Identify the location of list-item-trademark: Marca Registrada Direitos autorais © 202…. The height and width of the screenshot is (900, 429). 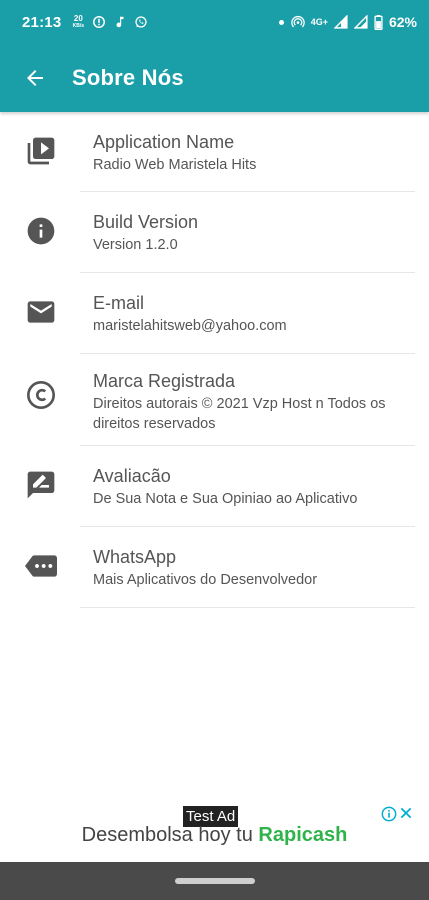
(214, 400).